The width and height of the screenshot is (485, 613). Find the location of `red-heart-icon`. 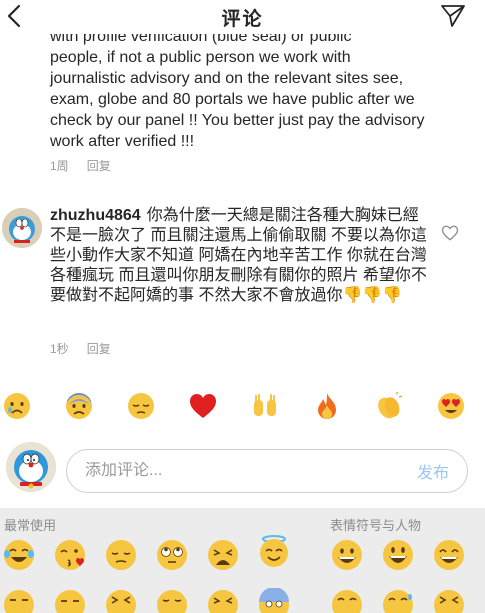

red-heart-icon is located at coordinates (203, 406).